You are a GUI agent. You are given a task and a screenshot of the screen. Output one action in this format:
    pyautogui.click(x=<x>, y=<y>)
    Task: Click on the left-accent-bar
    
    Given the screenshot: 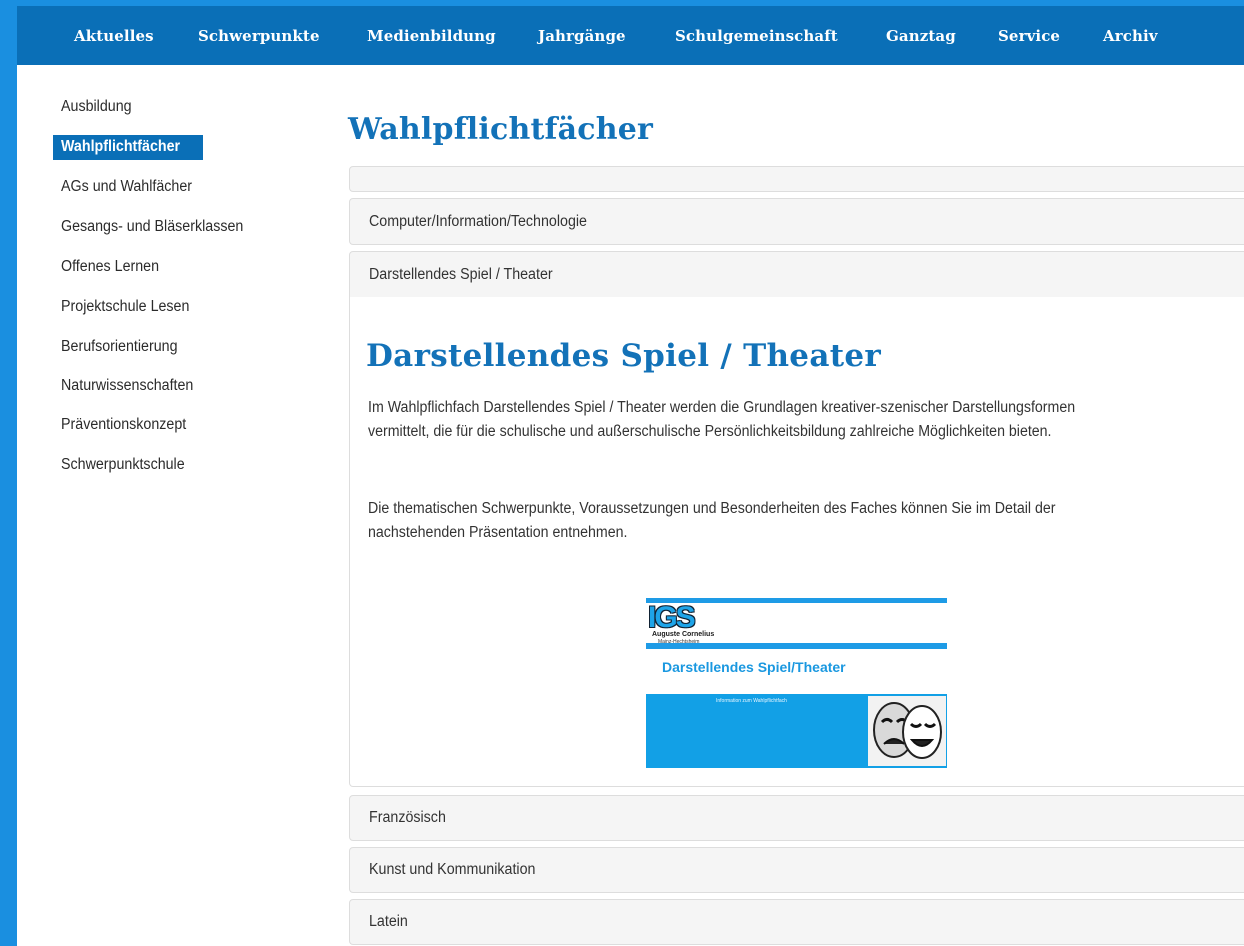 What is the action you would take?
    pyautogui.click(x=8, y=473)
    